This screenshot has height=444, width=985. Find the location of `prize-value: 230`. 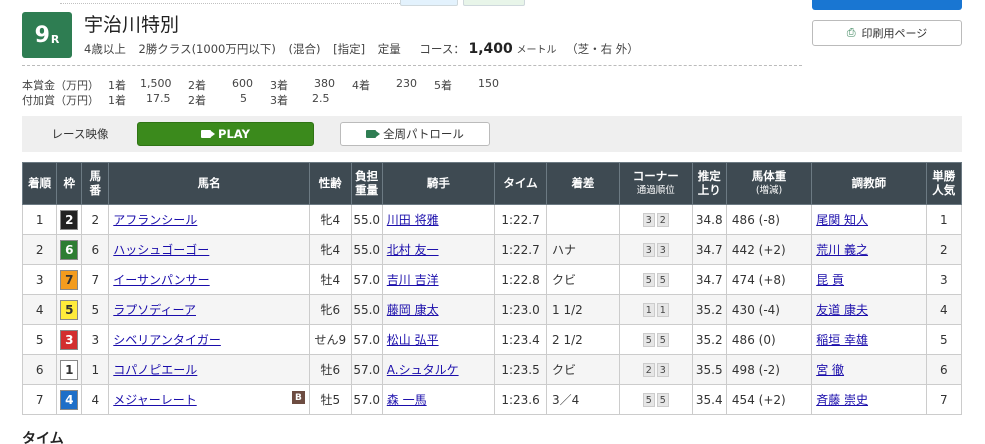

prize-value: 230 is located at coordinates (406, 83).